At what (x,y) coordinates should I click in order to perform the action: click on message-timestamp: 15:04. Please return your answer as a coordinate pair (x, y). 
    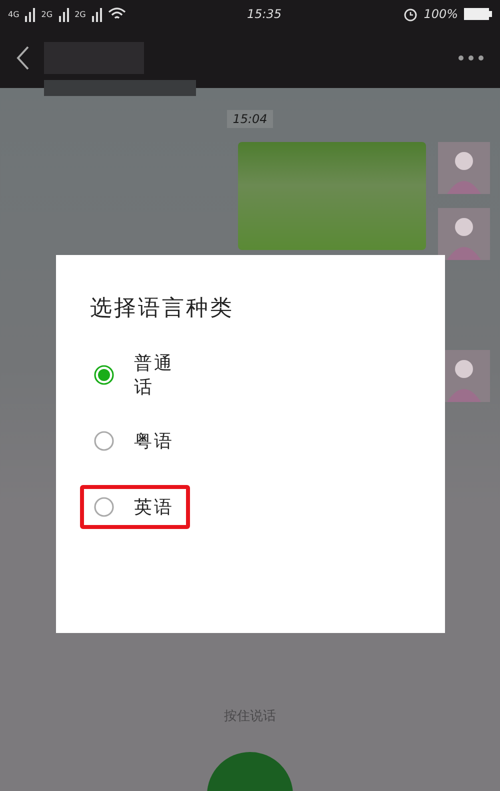
    Looking at the image, I should click on (250, 119).